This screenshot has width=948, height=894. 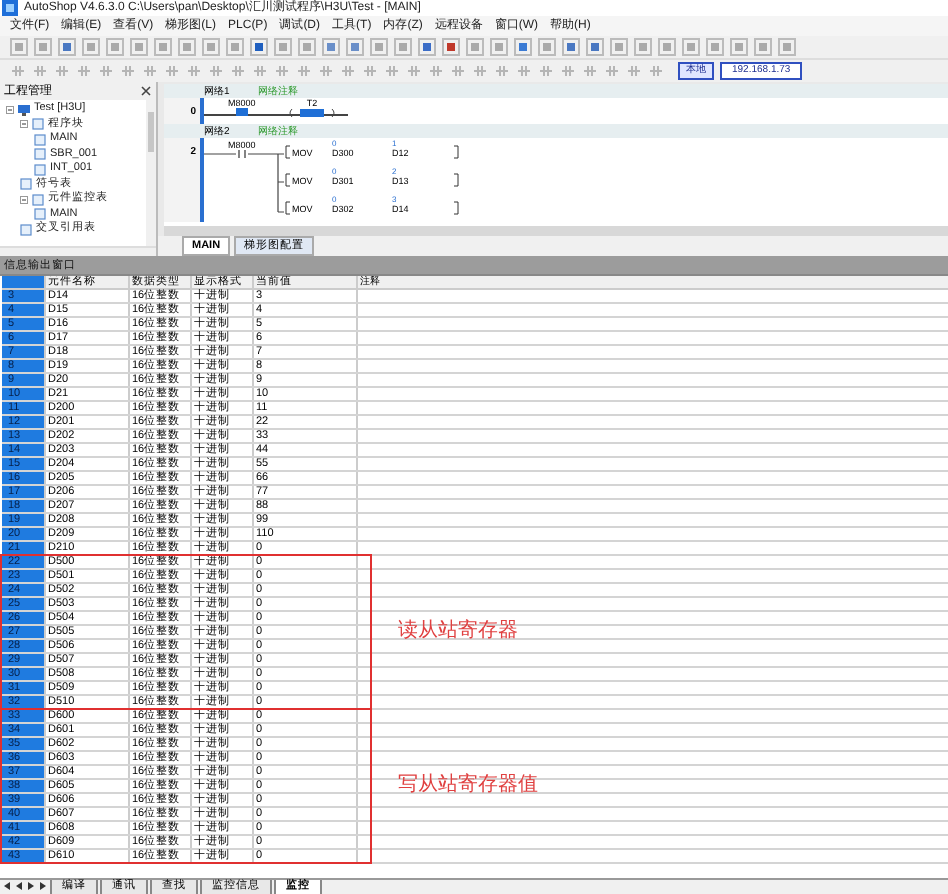 What do you see at coordinates (468, 786) in the screenshot?
I see `annotation: 写从站寄存器值` at bounding box center [468, 786].